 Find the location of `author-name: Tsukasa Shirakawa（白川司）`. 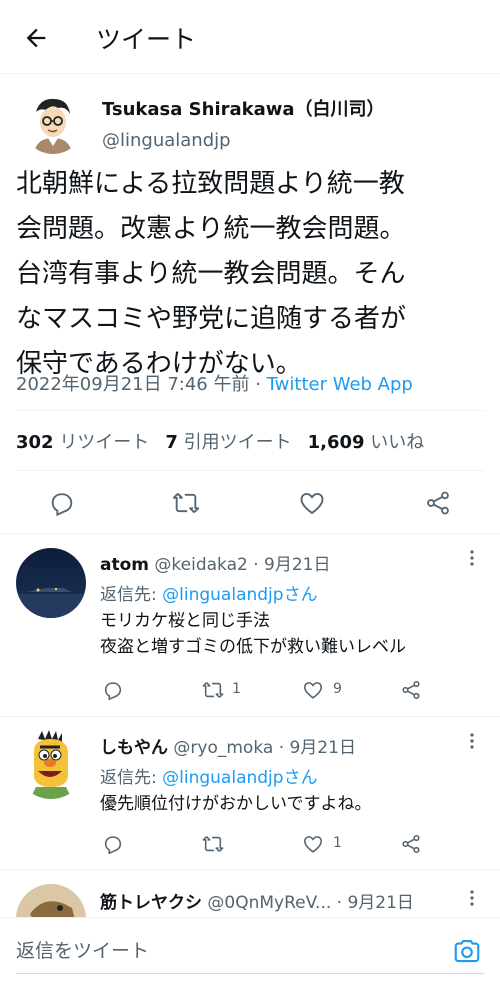

author-name: Tsukasa Shirakawa（白川司） is located at coordinates (243, 108).